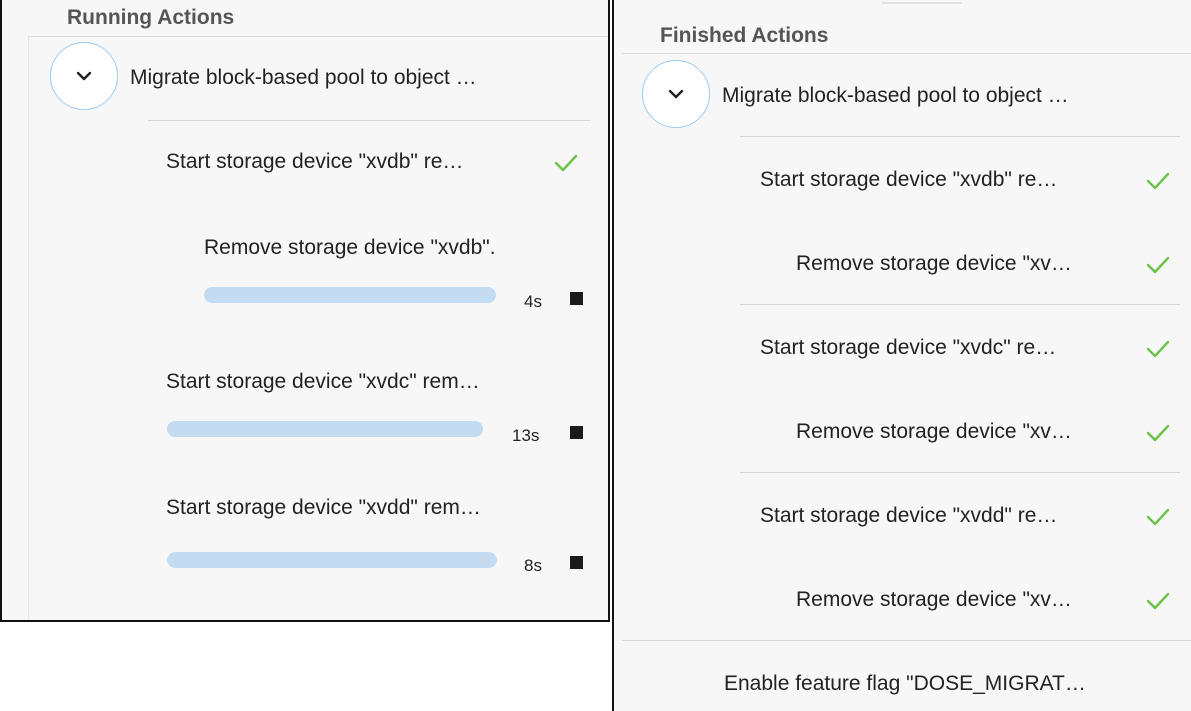 The height and width of the screenshot is (711, 1191). Describe the element at coordinates (922, 3) in the screenshot. I see `top-edge-tick` at that location.